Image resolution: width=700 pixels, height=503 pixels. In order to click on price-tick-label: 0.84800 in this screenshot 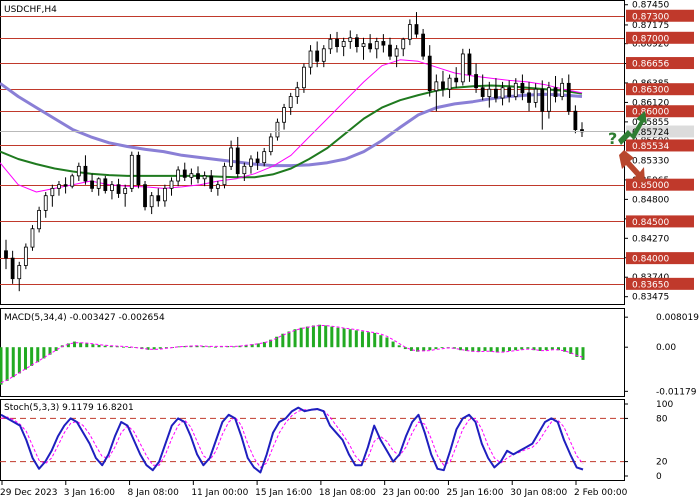, I will do `click(650, 200)`.